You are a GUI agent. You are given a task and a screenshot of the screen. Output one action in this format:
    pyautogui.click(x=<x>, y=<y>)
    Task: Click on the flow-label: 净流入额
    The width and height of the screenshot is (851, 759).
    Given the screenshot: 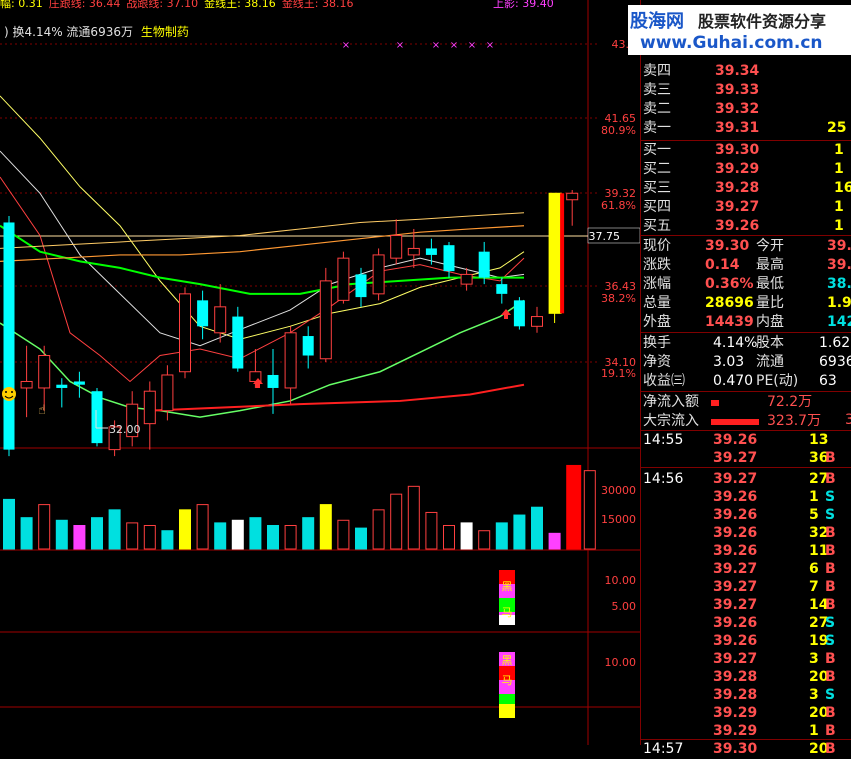 What is the action you would take?
    pyautogui.click(x=671, y=402)
    